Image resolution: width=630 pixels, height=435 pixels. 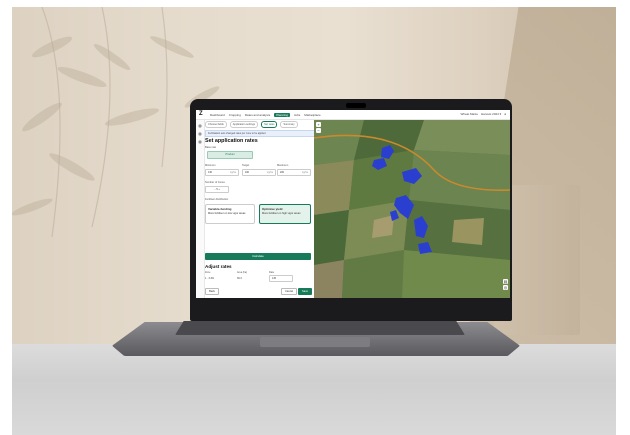 I want to click on back-button: Back, so click(x=212, y=291).